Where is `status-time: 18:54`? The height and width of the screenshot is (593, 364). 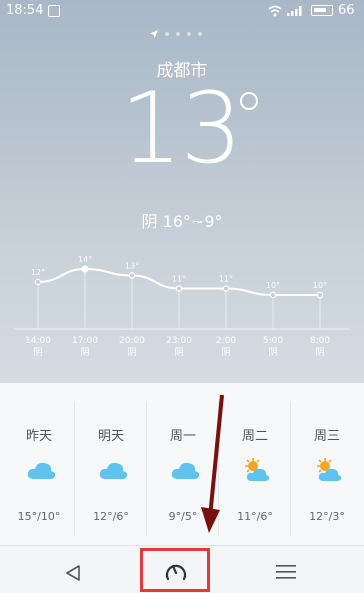 status-time: 18:54 is located at coordinates (25, 10).